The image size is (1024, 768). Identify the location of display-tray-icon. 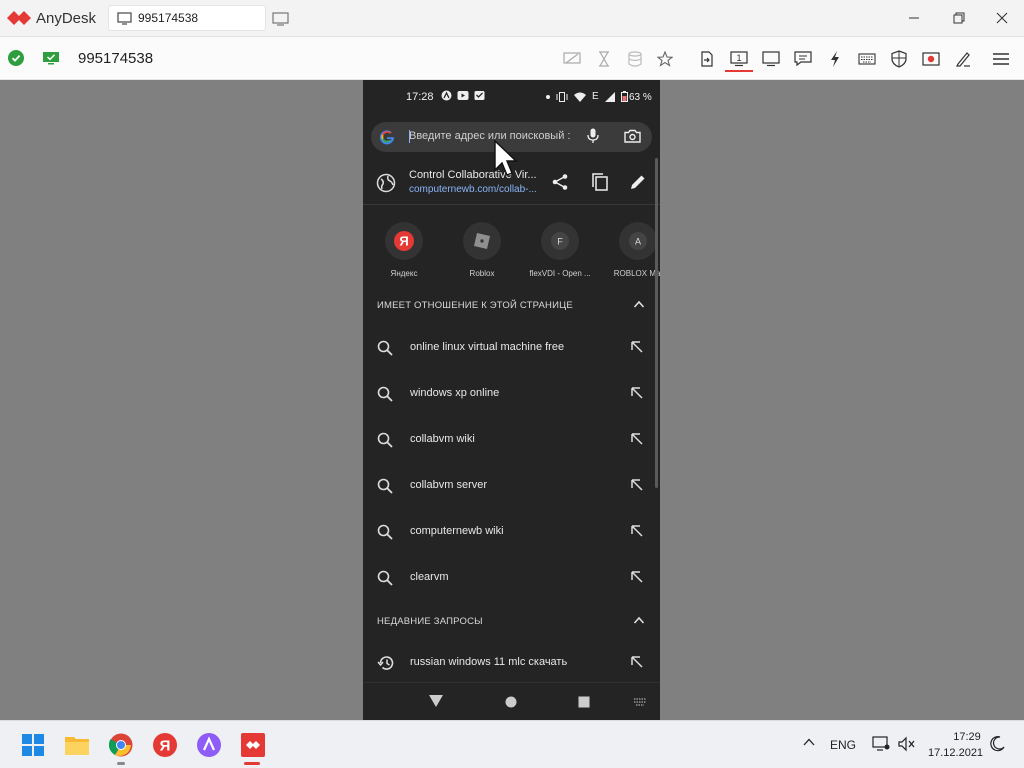
(881, 744).